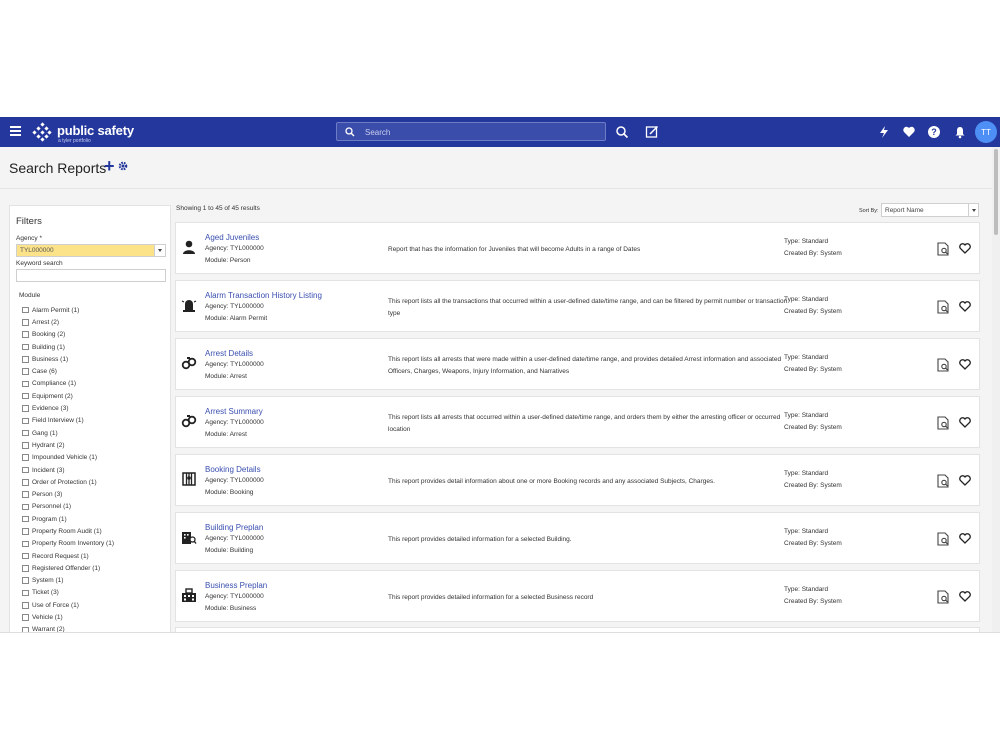 Image resolution: width=1000 pixels, height=750 pixels. Describe the element at coordinates (68, 519) in the screenshot. I see `module-filter-item: Program (1)` at that location.